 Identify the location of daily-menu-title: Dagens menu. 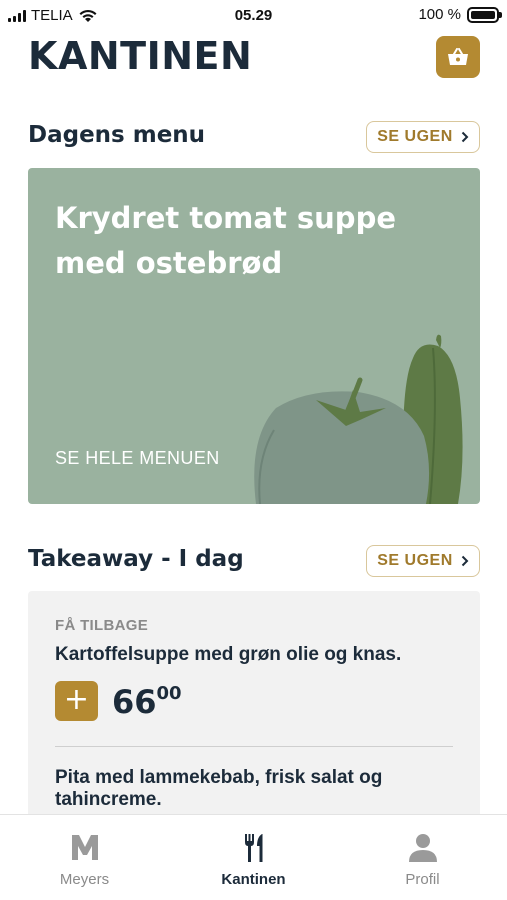
(117, 135).